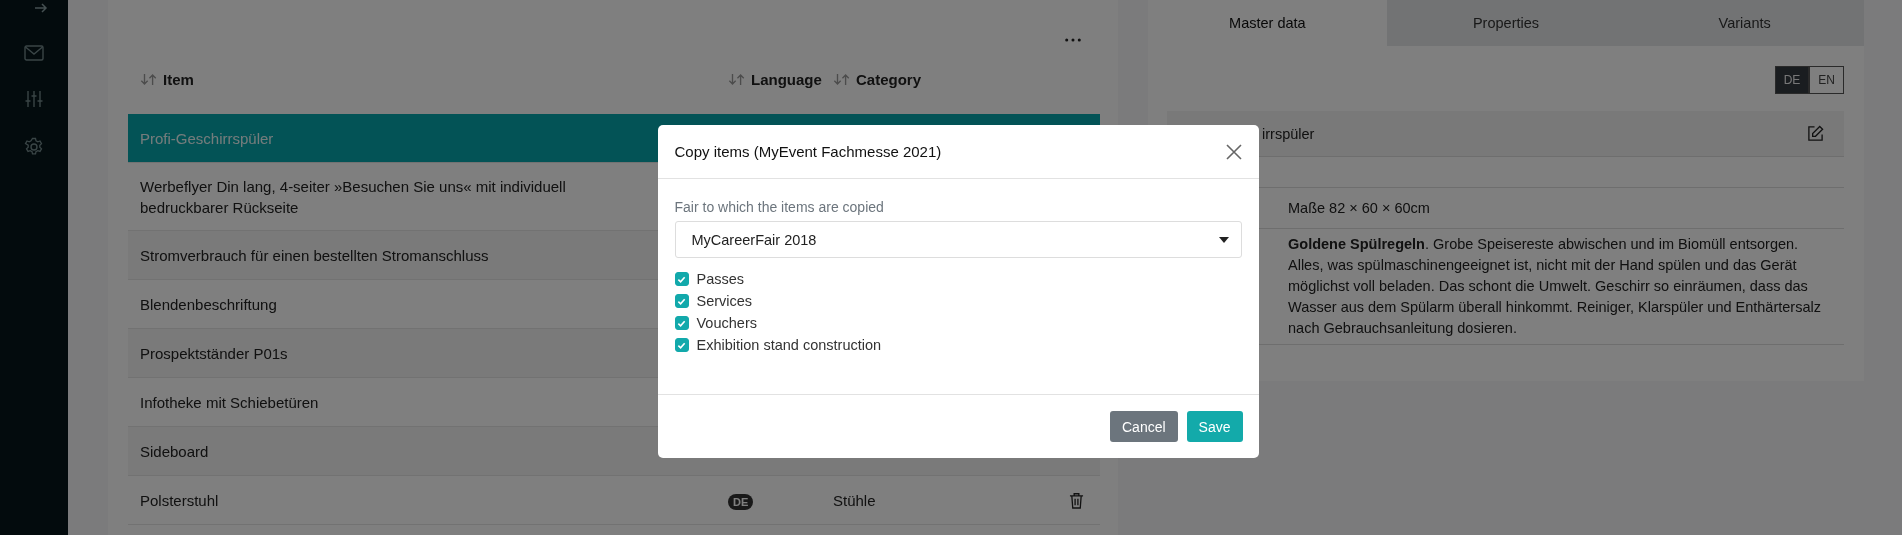  Describe the element at coordinates (208, 304) in the screenshot. I see `item-name: Blendenbeschriftung` at that location.